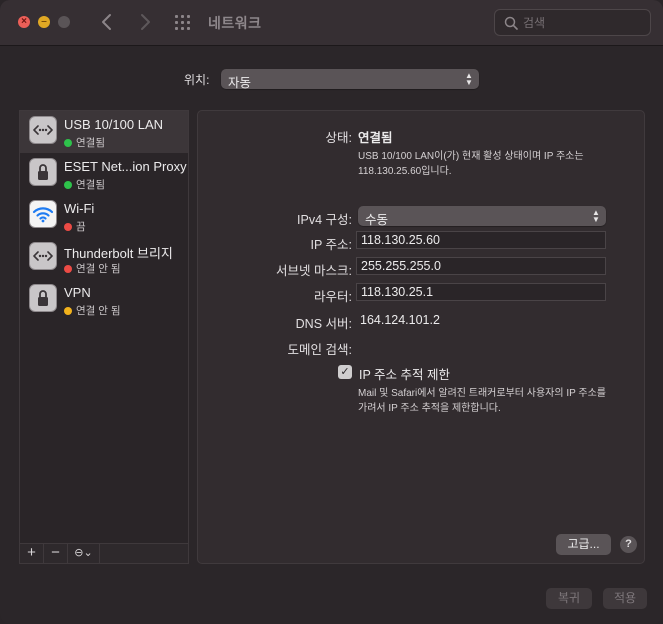  I want to click on window-title: 네트워크, so click(235, 23).